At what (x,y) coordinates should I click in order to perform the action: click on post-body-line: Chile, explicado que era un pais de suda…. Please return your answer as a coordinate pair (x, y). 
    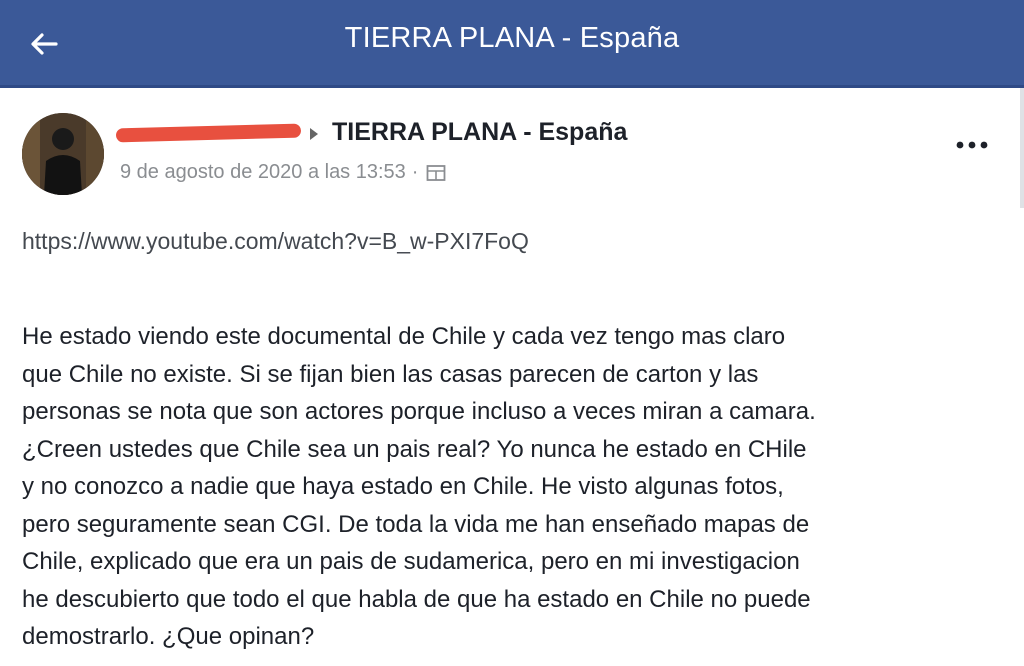
    Looking at the image, I should click on (411, 561).